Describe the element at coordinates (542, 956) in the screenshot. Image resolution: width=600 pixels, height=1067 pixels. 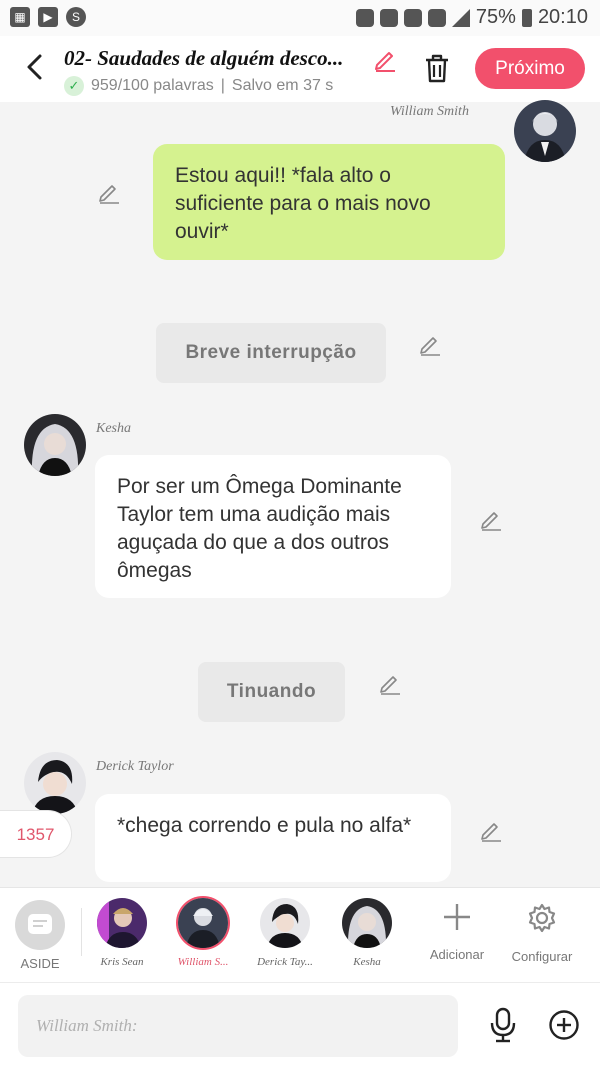
I see `settings-label: Configurar` at that location.